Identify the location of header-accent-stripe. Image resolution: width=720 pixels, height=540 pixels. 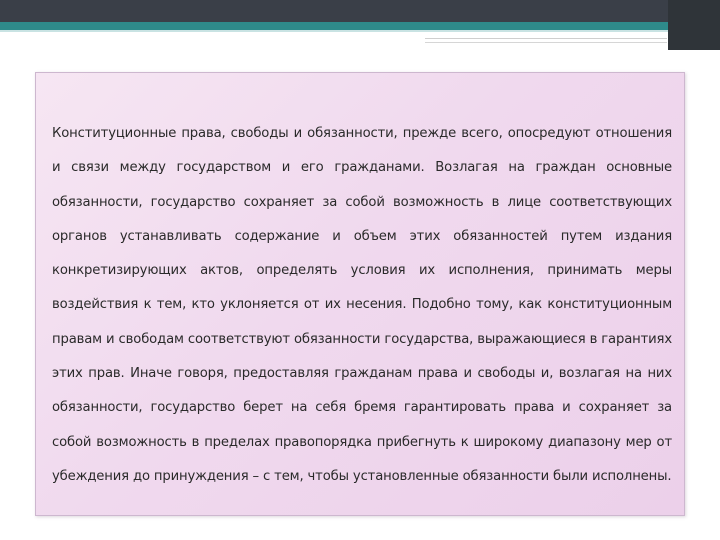
(360, 26).